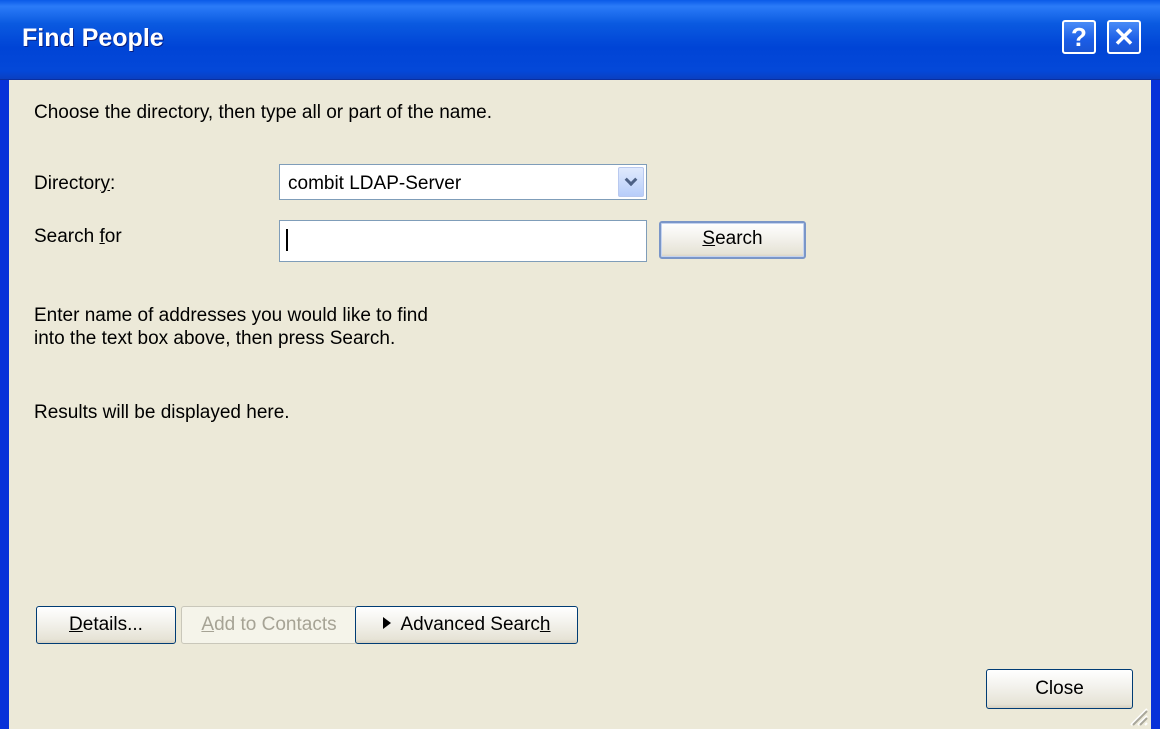 The height and width of the screenshot is (729, 1160). I want to click on title-bar: Find People ? ✕, so click(580, 40).